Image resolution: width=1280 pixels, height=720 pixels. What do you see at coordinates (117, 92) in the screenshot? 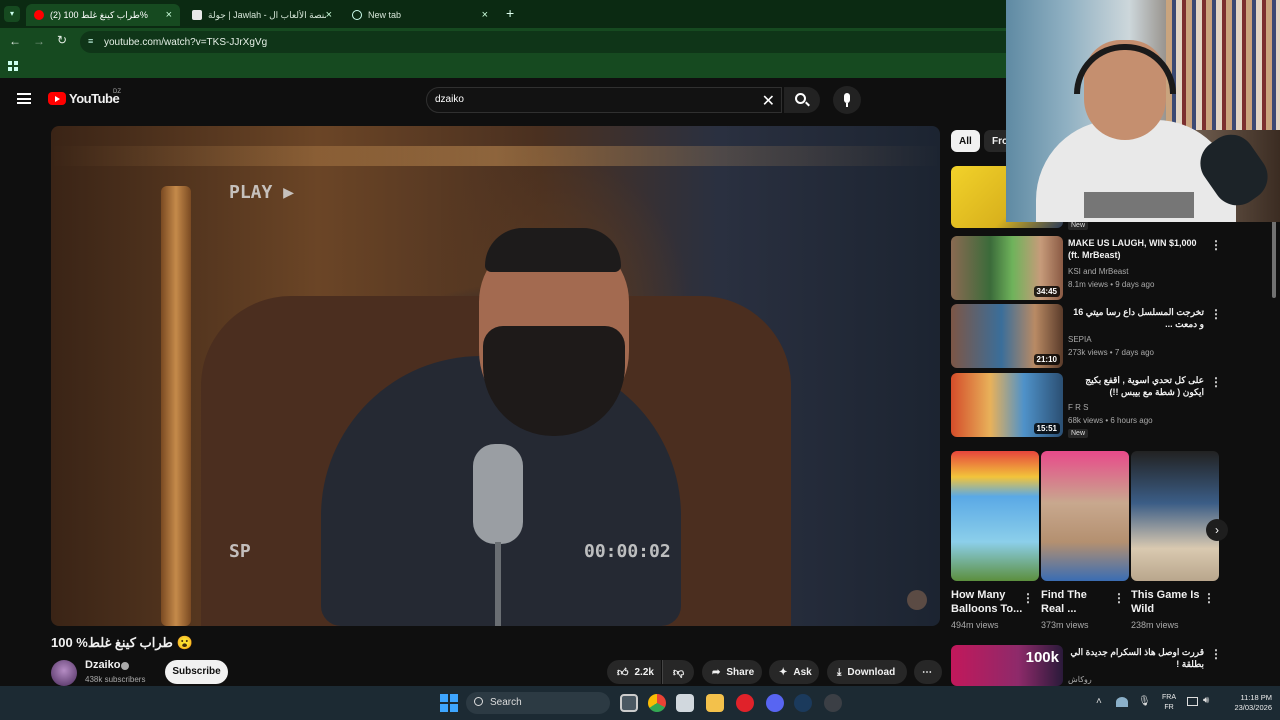
I see `country-code: DZ` at bounding box center [117, 92].